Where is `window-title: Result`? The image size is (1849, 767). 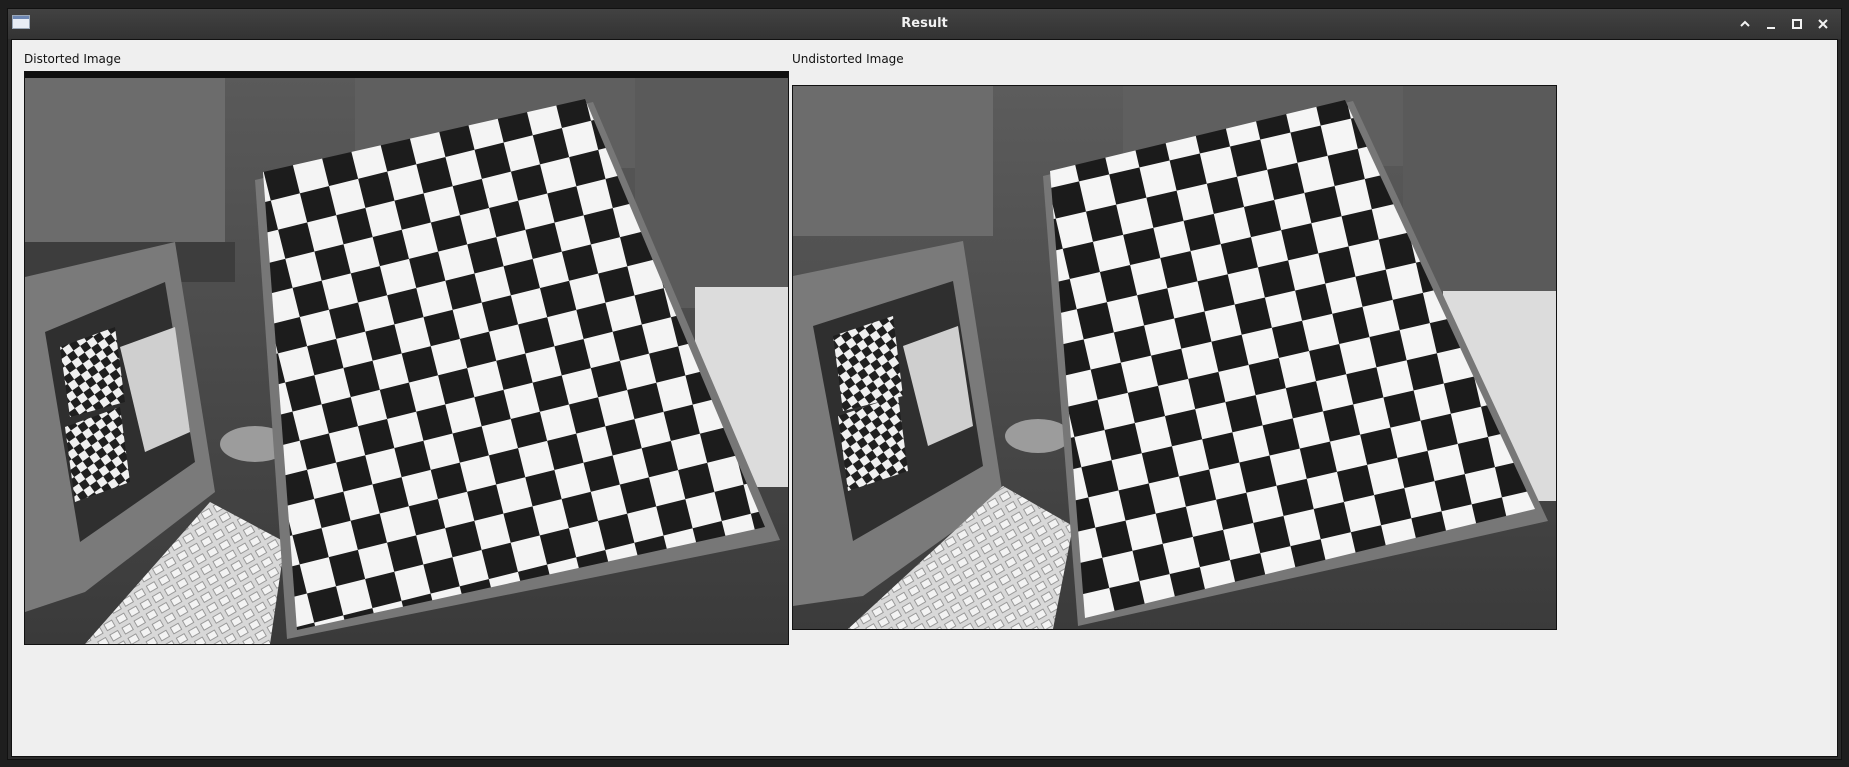 window-title: Result is located at coordinates (924, 23).